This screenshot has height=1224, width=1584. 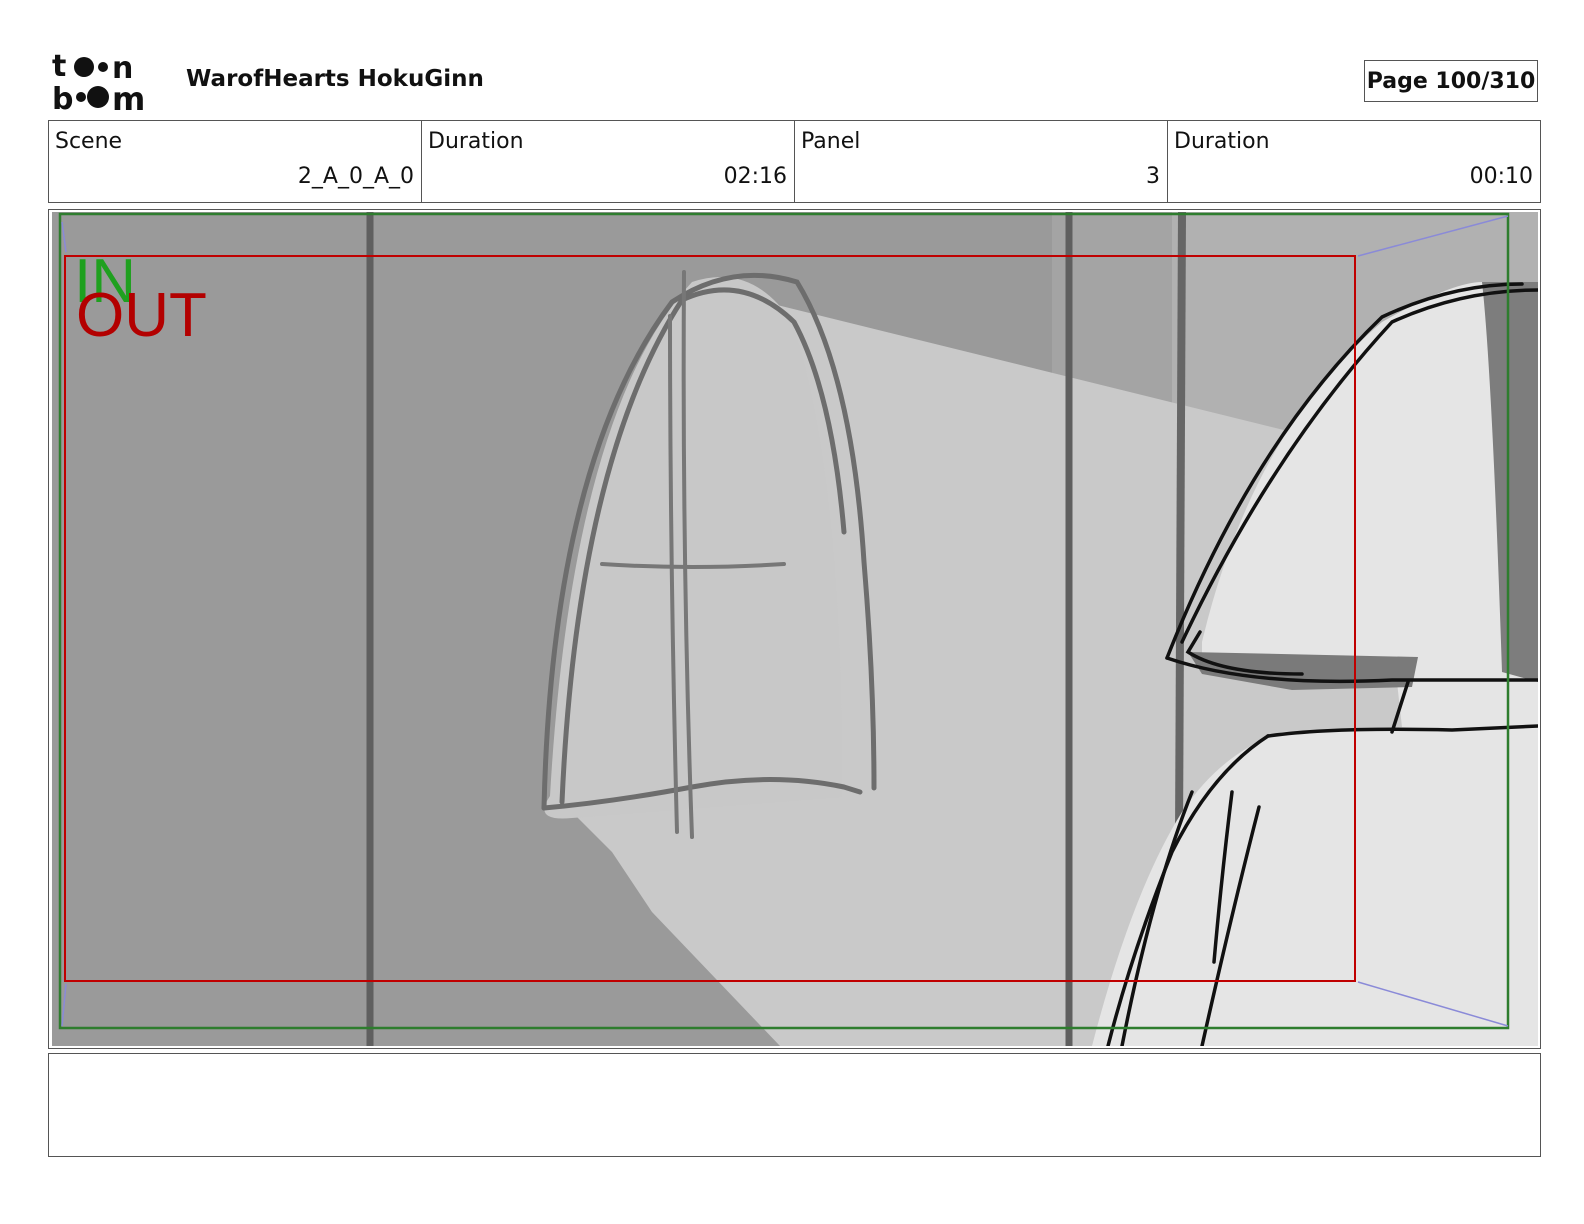 I want to click on panel-notes, so click(x=794, y=1105).